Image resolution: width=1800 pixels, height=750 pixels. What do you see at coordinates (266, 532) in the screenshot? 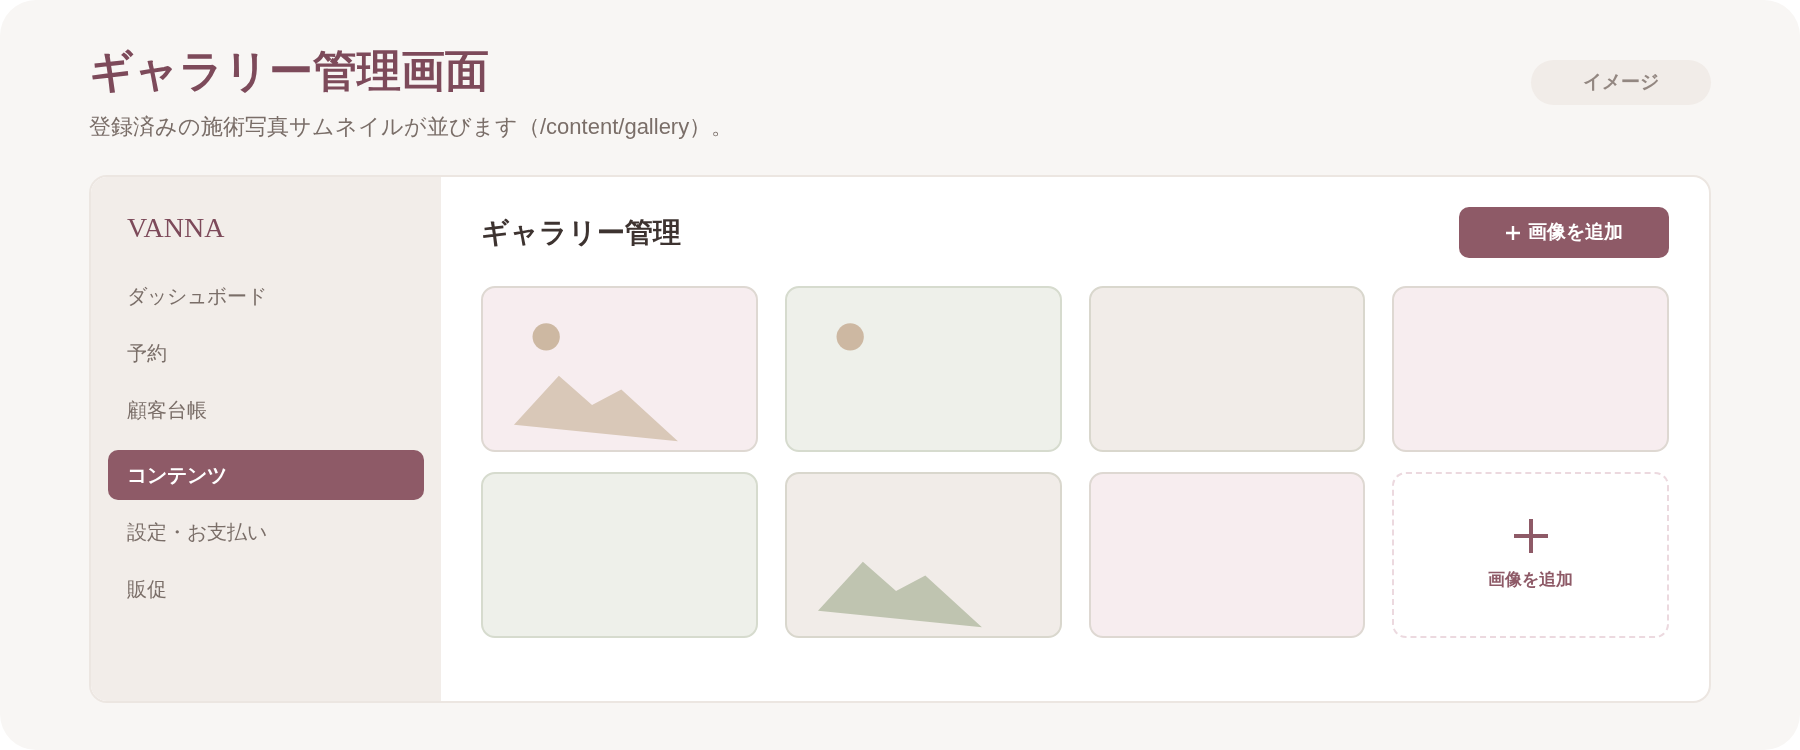
I see `nav-item: 設定・お支払い` at bounding box center [266, 532].